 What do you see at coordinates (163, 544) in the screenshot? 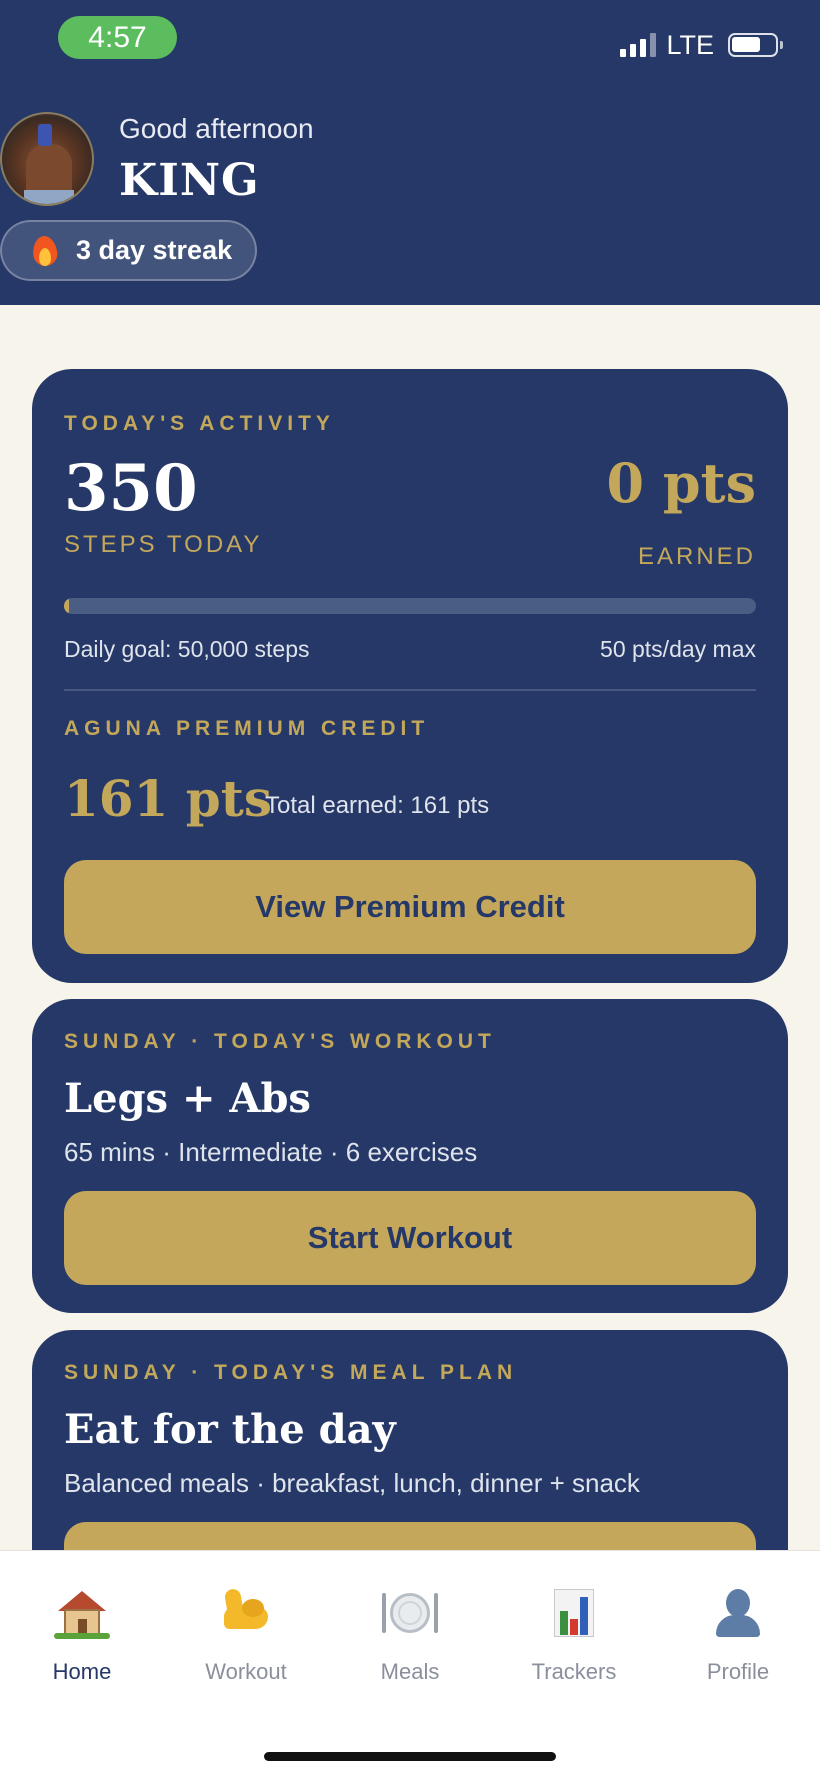
I see `steps-label: STEPS TODAY` at bounding box center [163, 544].